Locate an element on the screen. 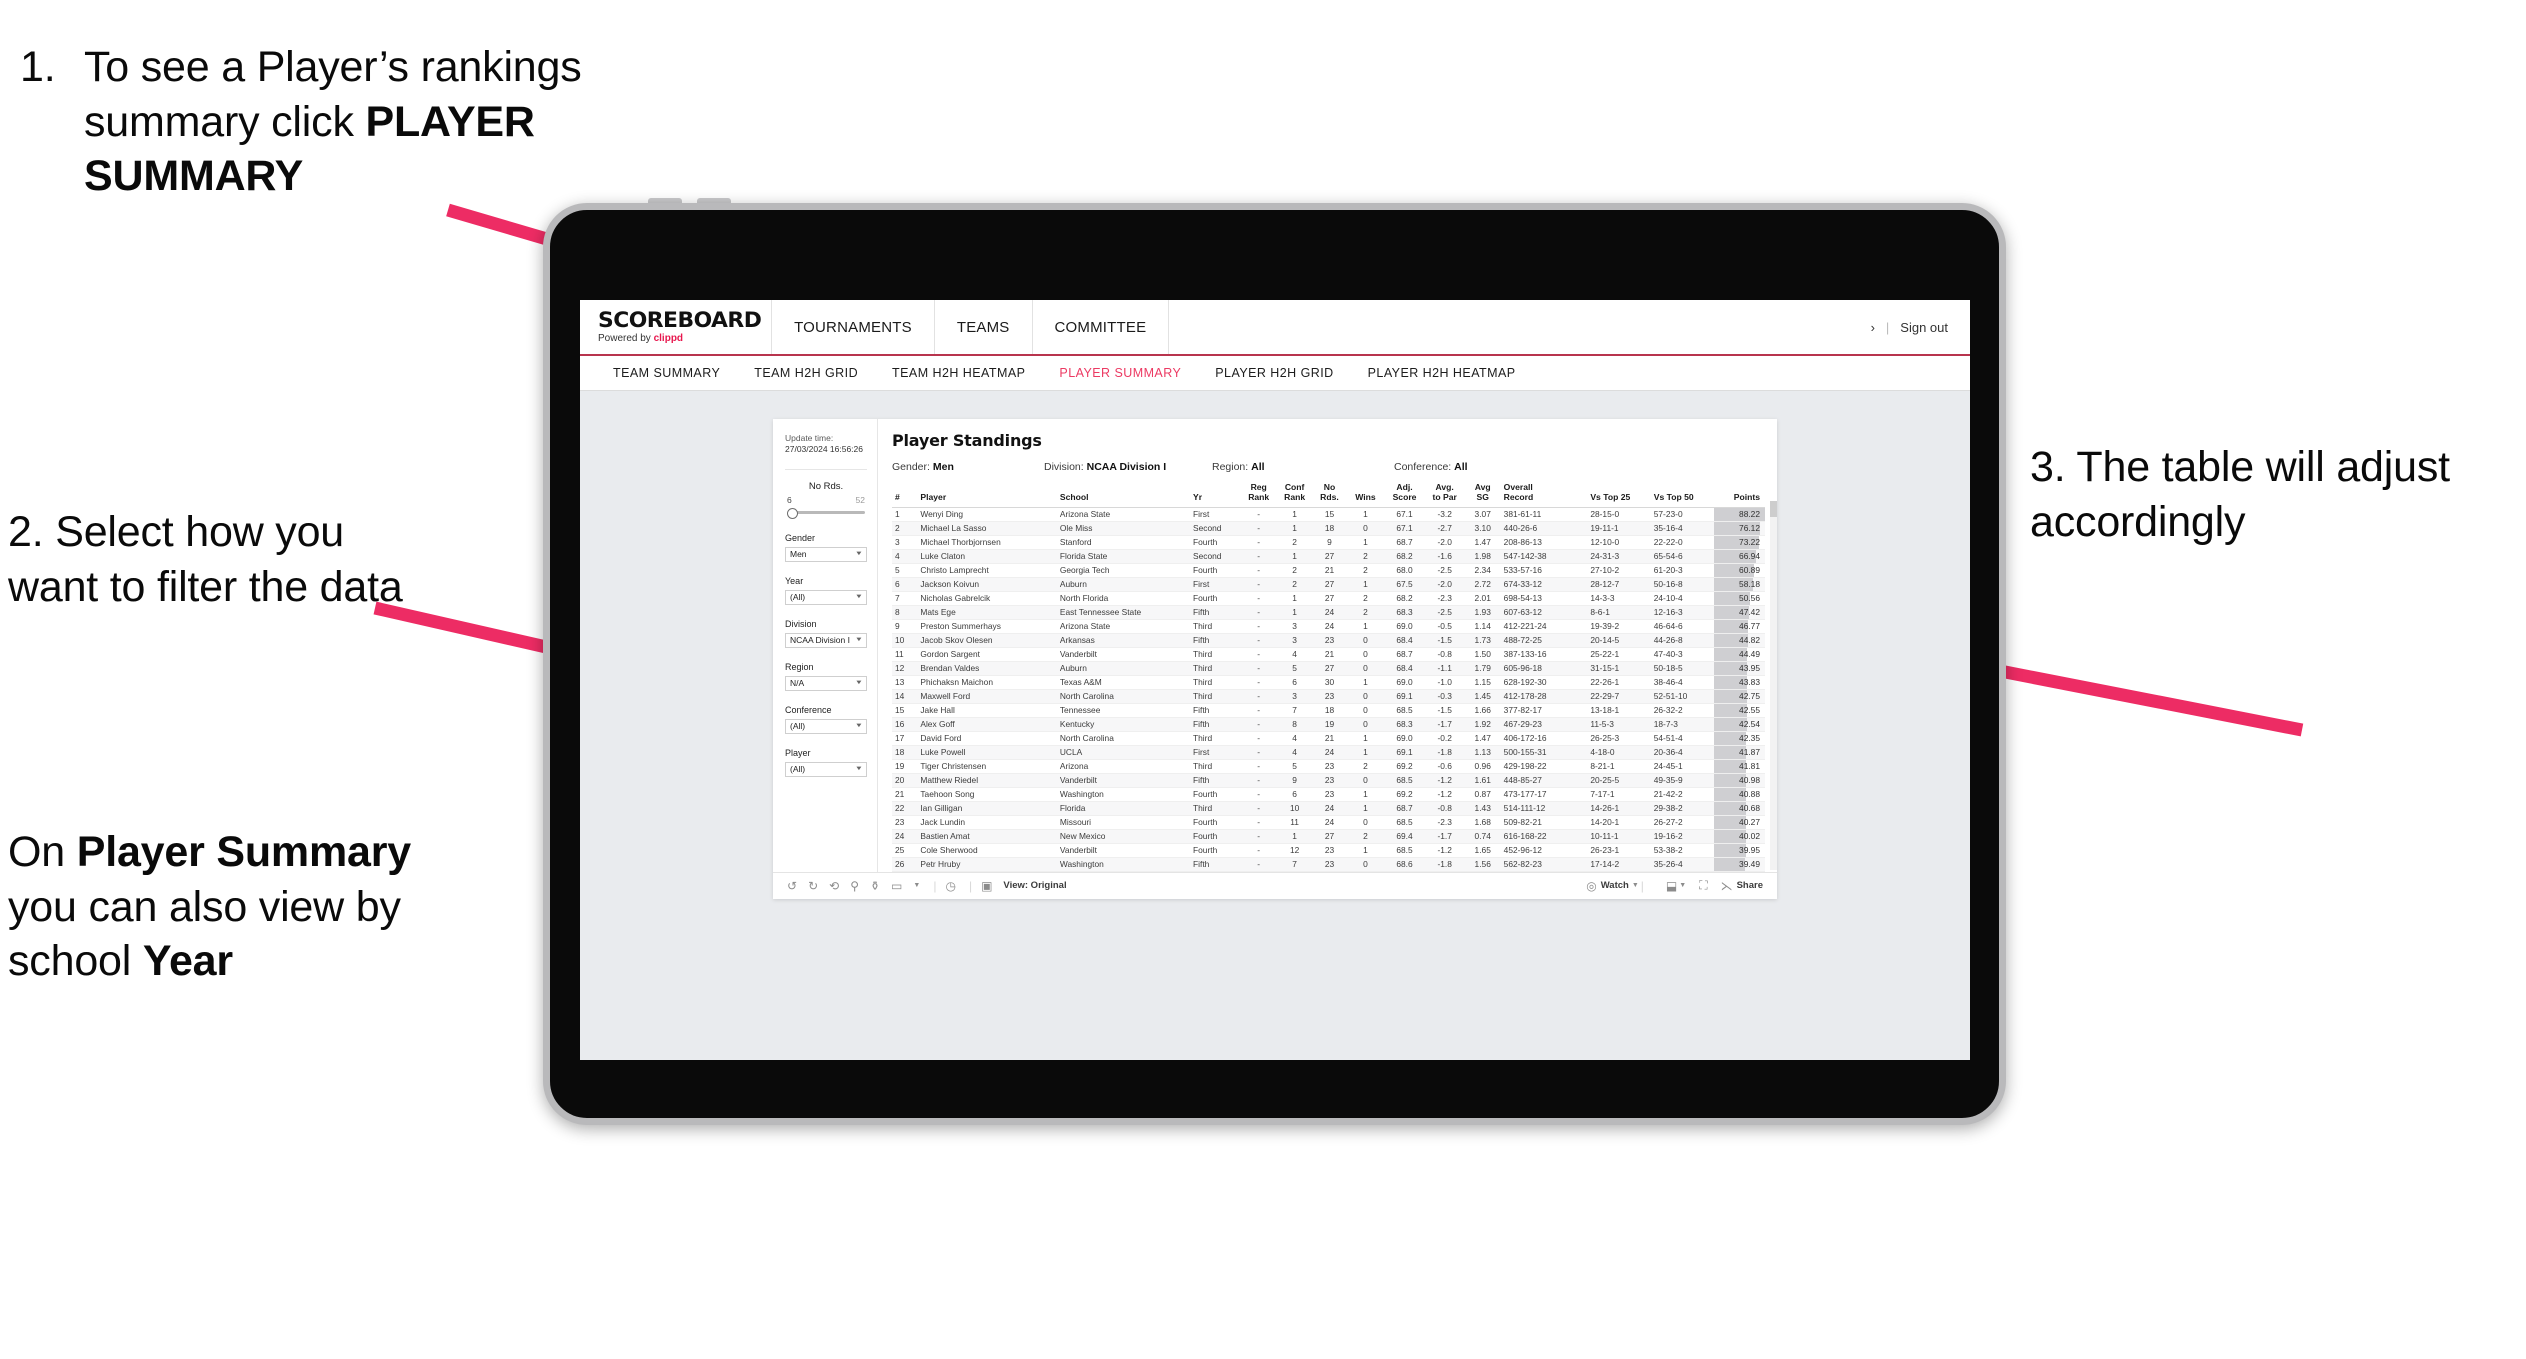 This screenshot has width=2526, height=1359. filter-conference-select: (All) ▼ is located at coordinates (826, 726).